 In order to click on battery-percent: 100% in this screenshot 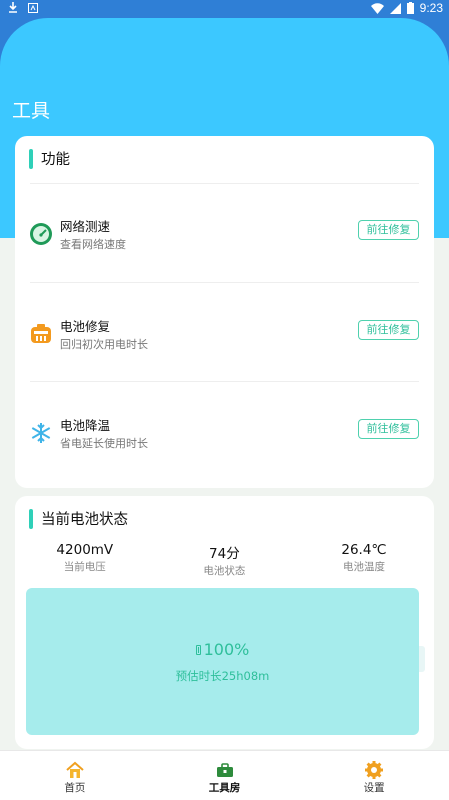, I will do `click(222, 649)`.